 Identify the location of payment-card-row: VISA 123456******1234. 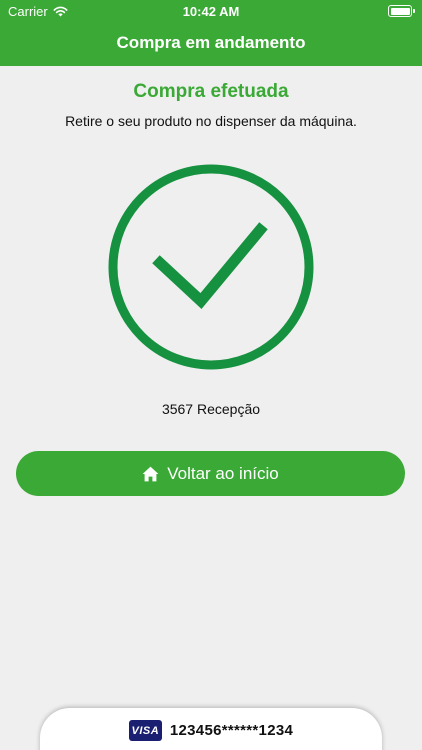
(211, 730).